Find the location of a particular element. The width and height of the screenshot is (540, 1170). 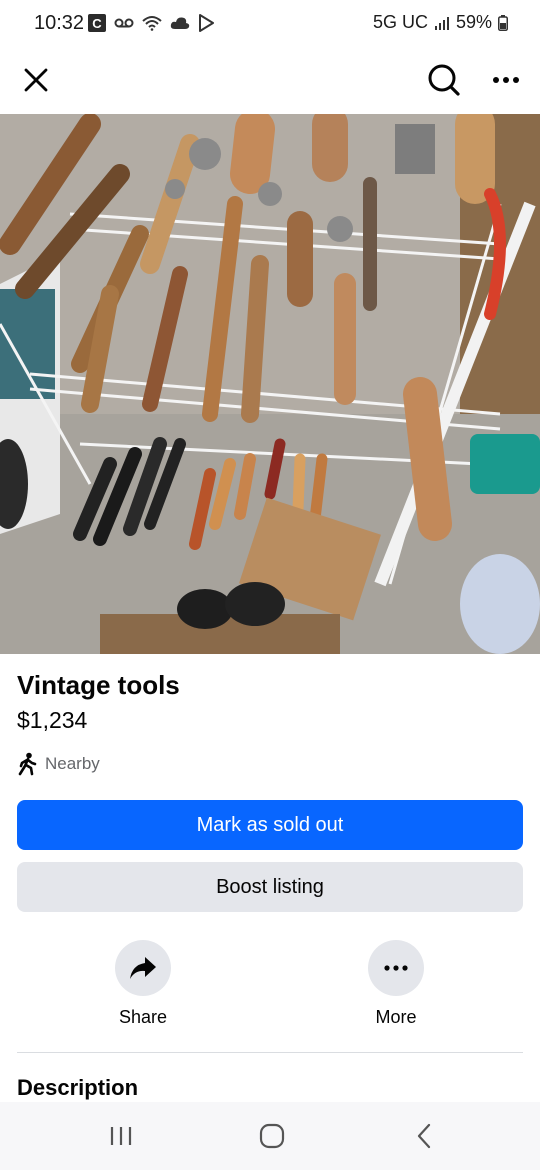

share-arrow-icon is located at coordinates (143, 968).